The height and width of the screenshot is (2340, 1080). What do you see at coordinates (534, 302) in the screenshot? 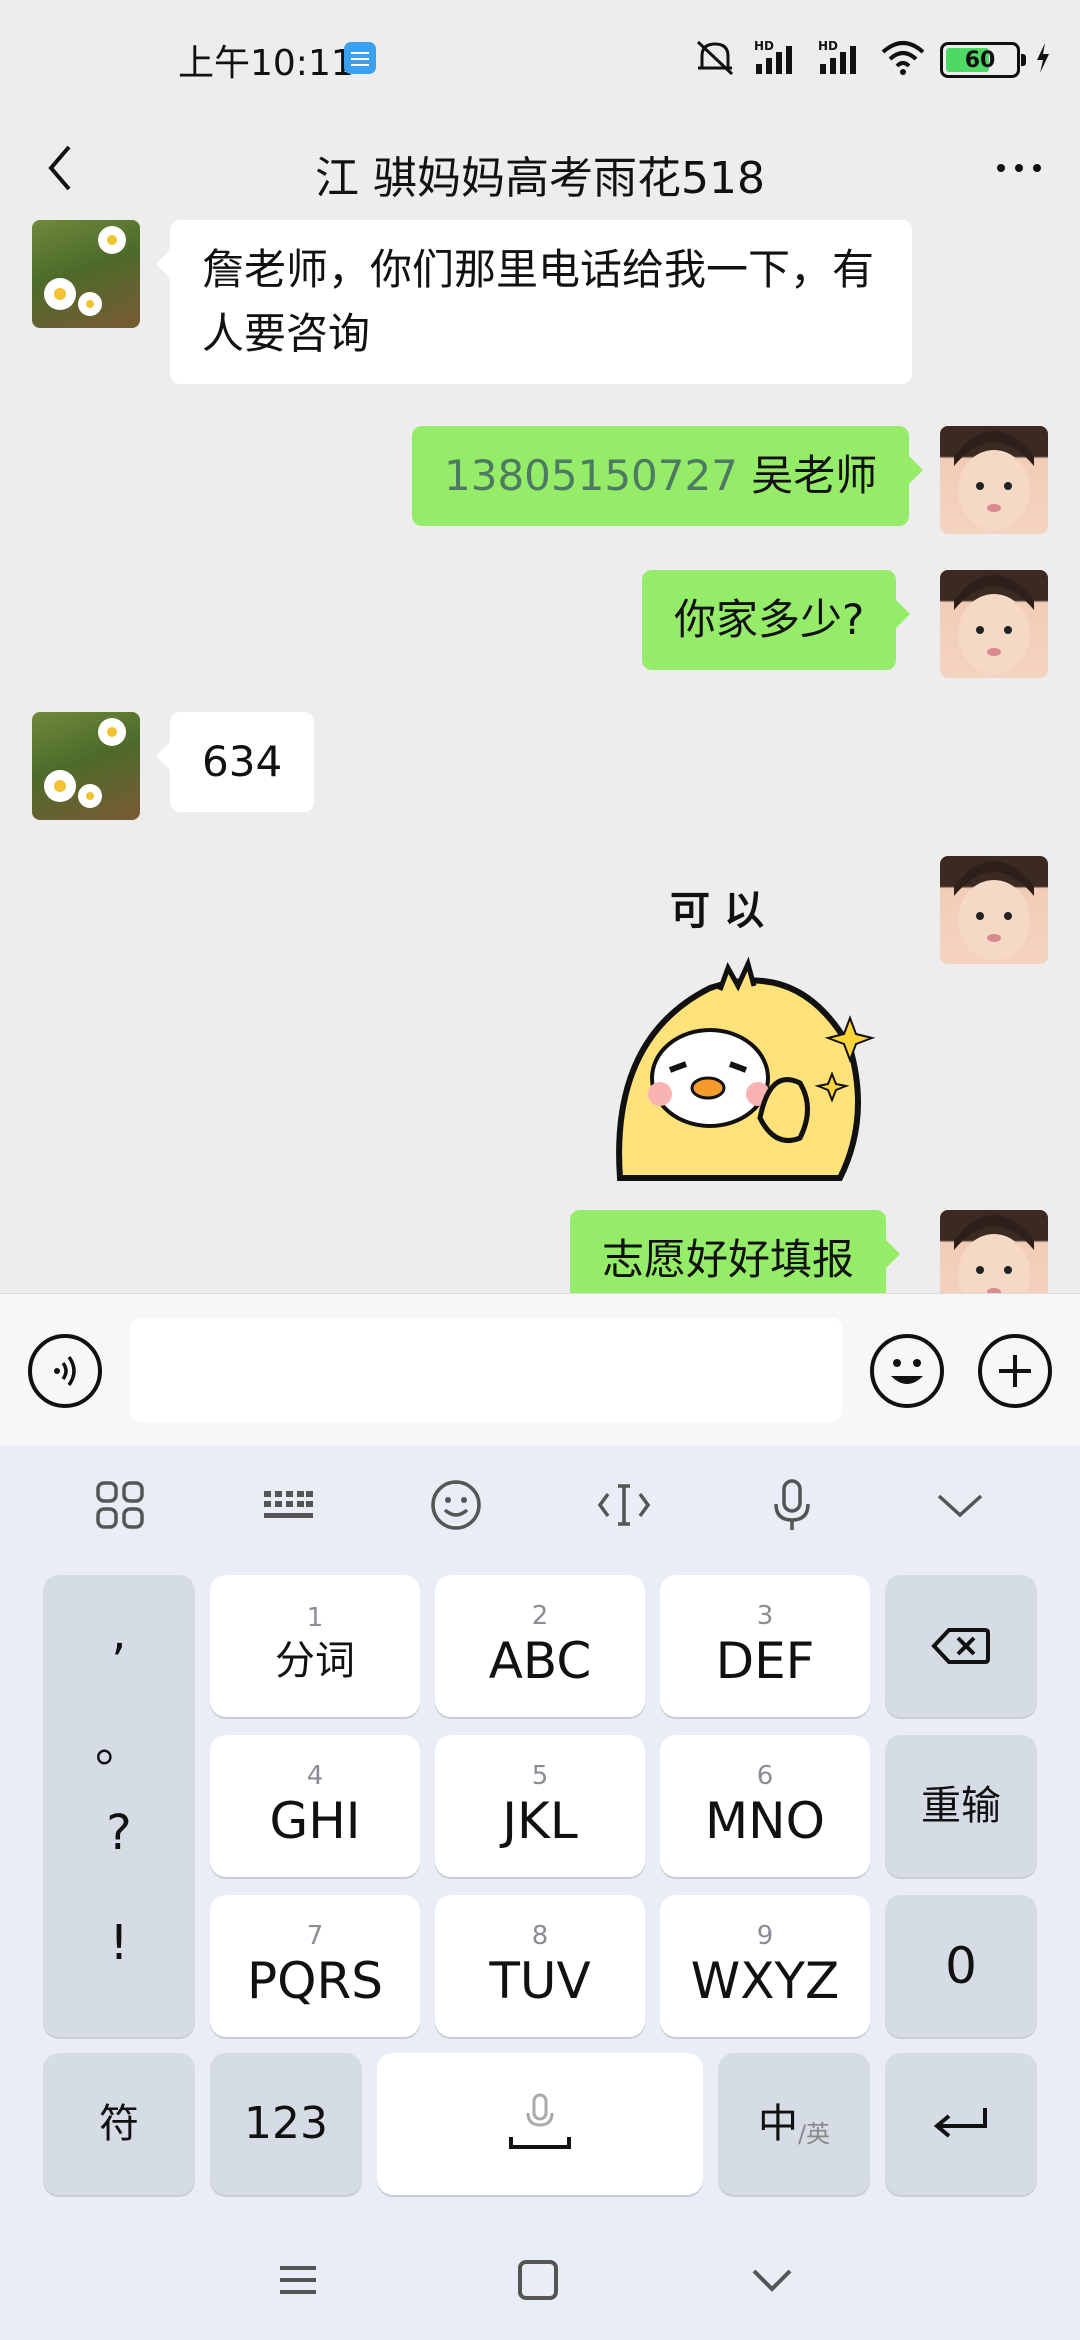
I see `message-bubble-received: 詹老师，你们那里电话给我一下，有人要咨询` at bounding box center [534, 302].